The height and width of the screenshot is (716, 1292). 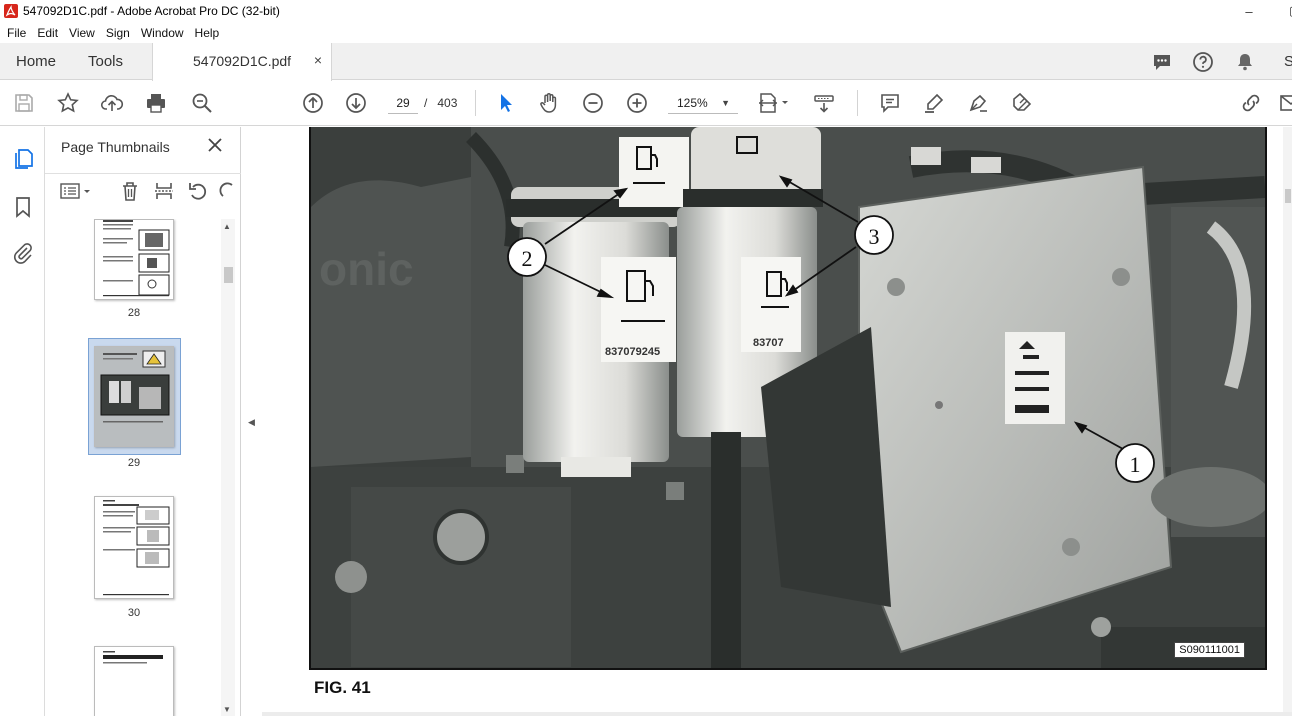 I want to click on zoom-level-select: 125% ▼, so click(x=703, y=103).